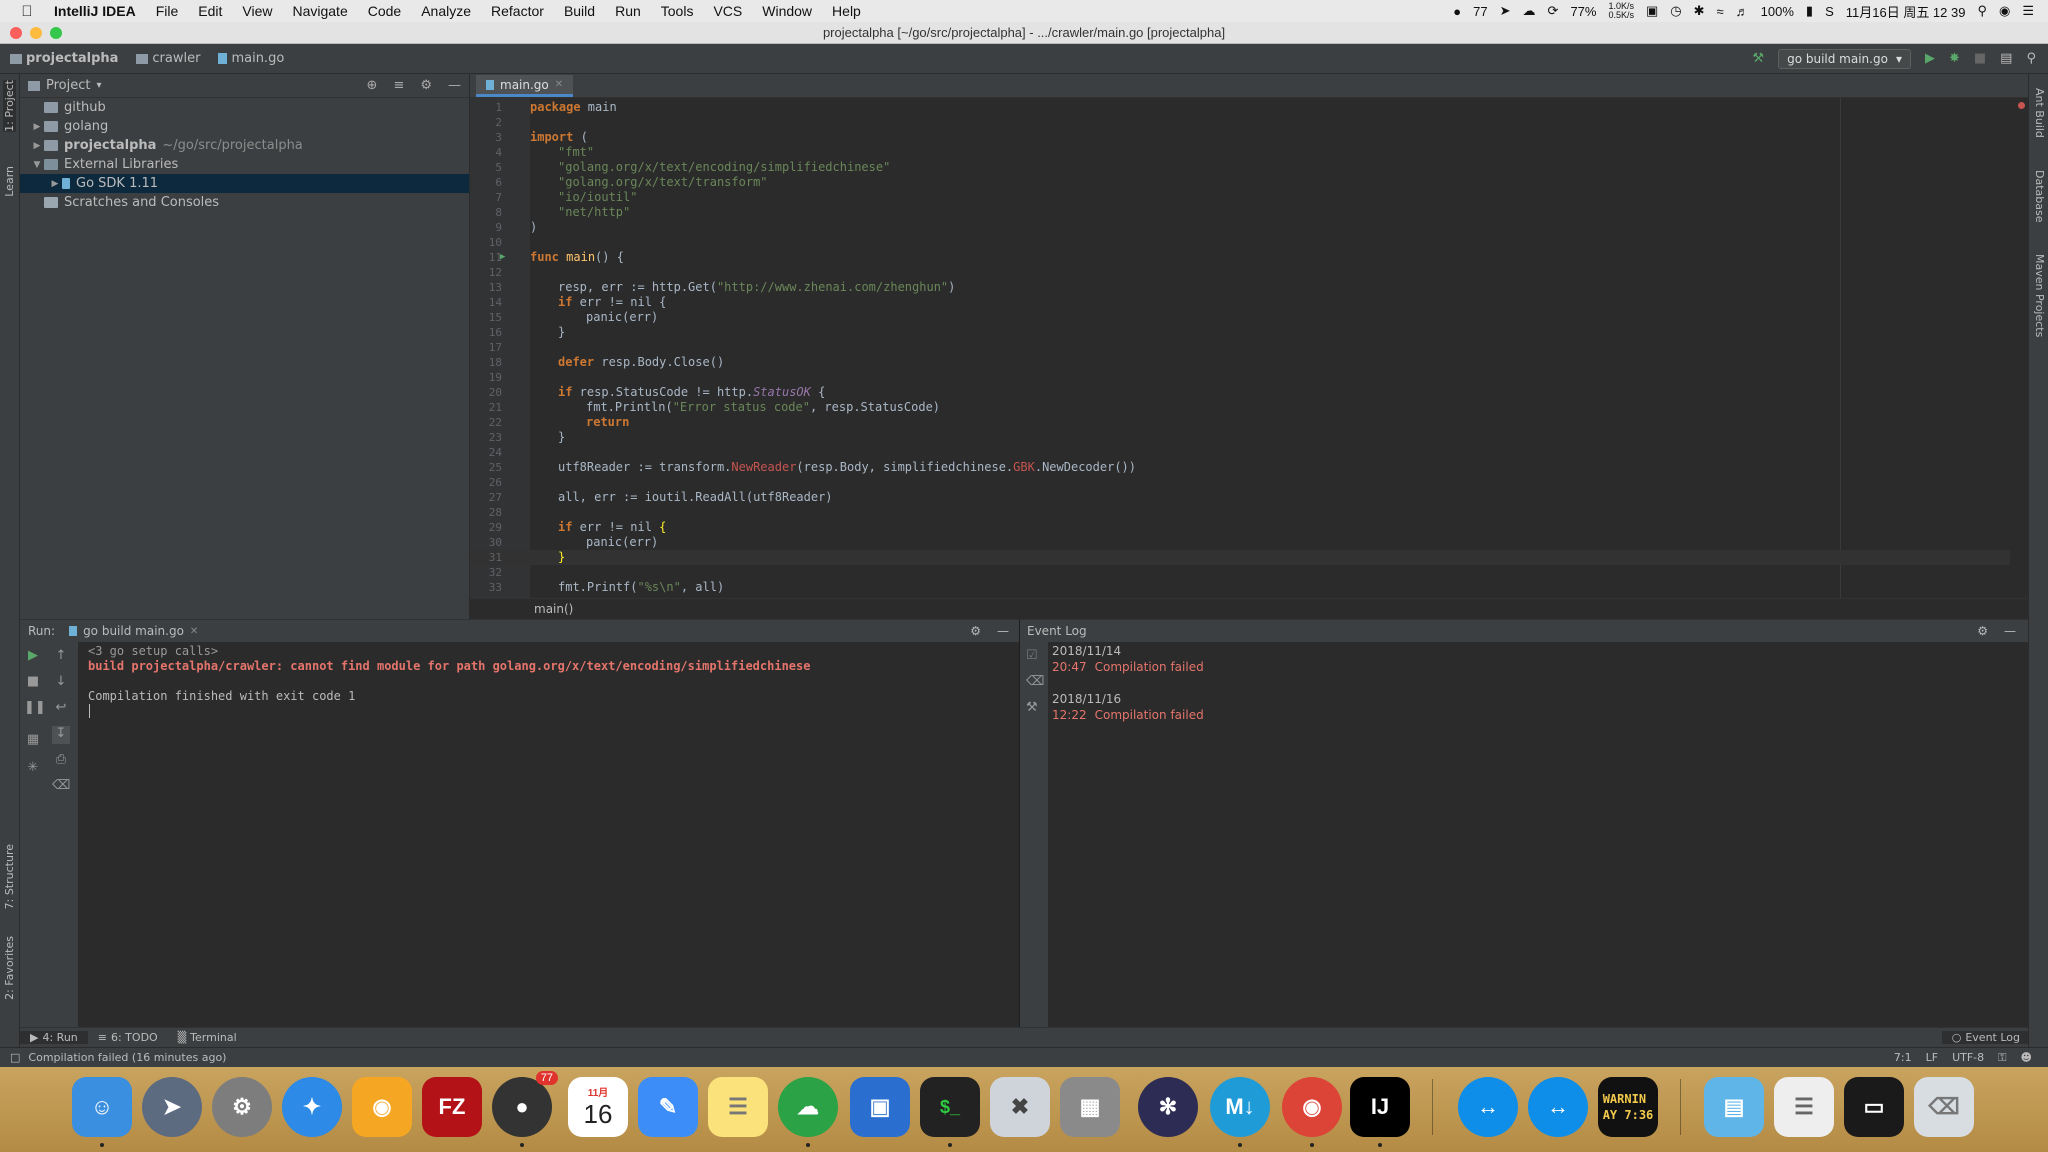  What do you see at coordinates (1240, 437) in the screenshot?
I see `code-line: 23}` at bounding box center [1240, 437].